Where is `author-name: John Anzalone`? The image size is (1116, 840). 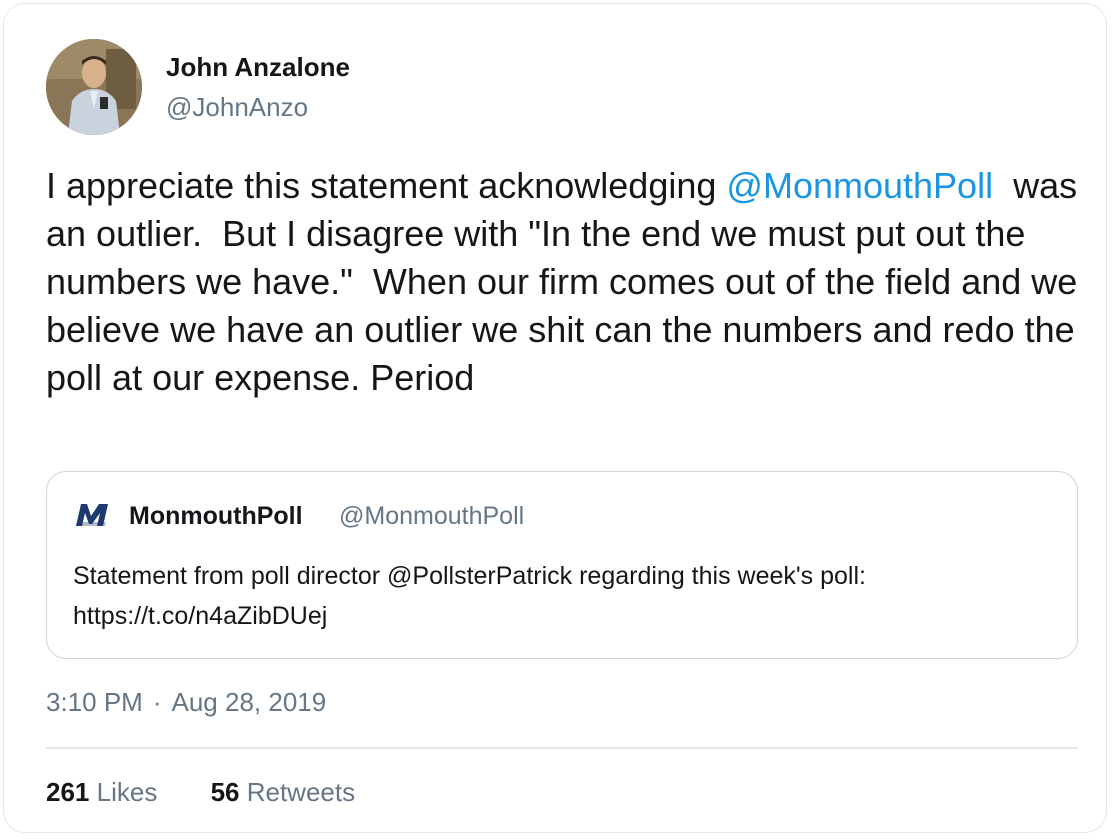
author-name: John Anzalone is located at coordinates (258, 67).